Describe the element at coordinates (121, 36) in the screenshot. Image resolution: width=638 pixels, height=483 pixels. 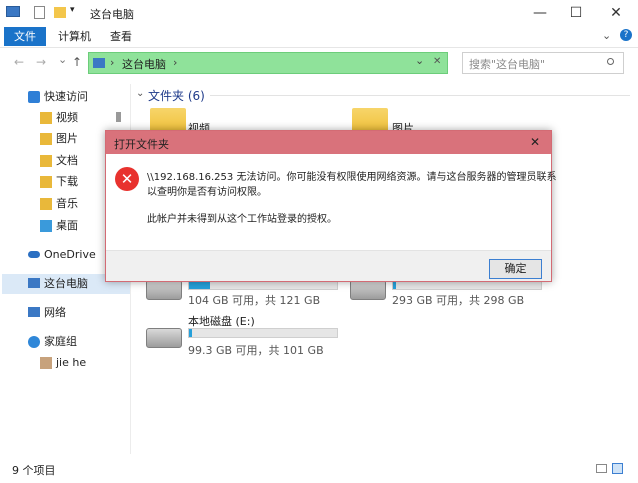
I see `tab-view: 查看` at that location.